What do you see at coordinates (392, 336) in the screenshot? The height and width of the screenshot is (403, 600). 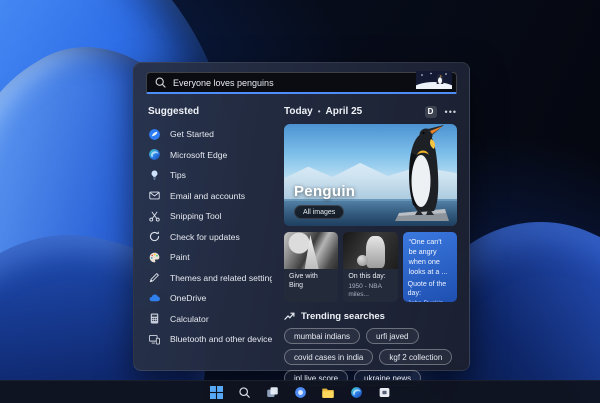 I see `trending-chip: urfi javed` at bounding box center [392, 336].